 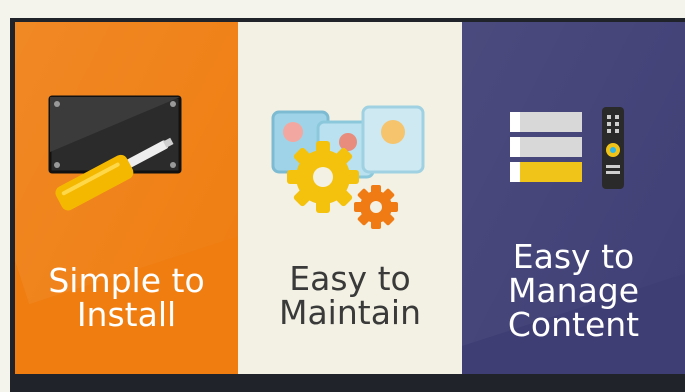 What do you see at coordinates (350, 295) in the screenshot?
I see `panel-title: Easy to Maintain` at bounding box center [350, 295].